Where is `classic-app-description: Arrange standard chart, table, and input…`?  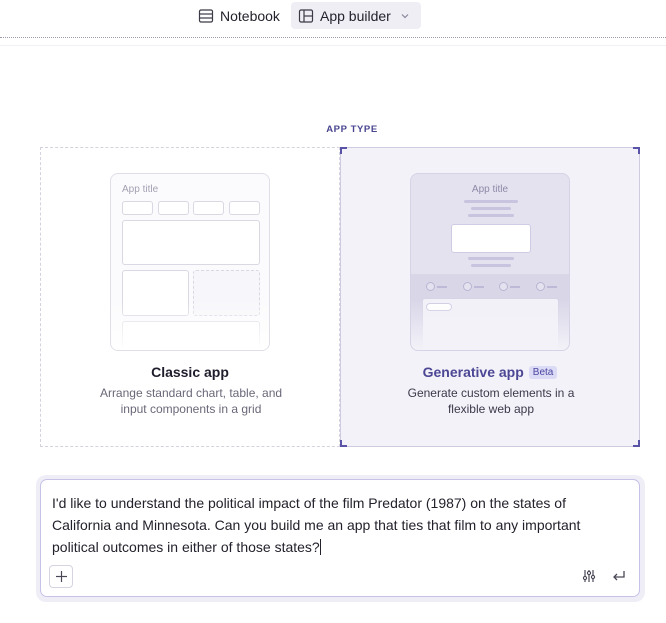
classic-app-description: Arrange standard chart, table, and input… is located at coordinates (191, 401).